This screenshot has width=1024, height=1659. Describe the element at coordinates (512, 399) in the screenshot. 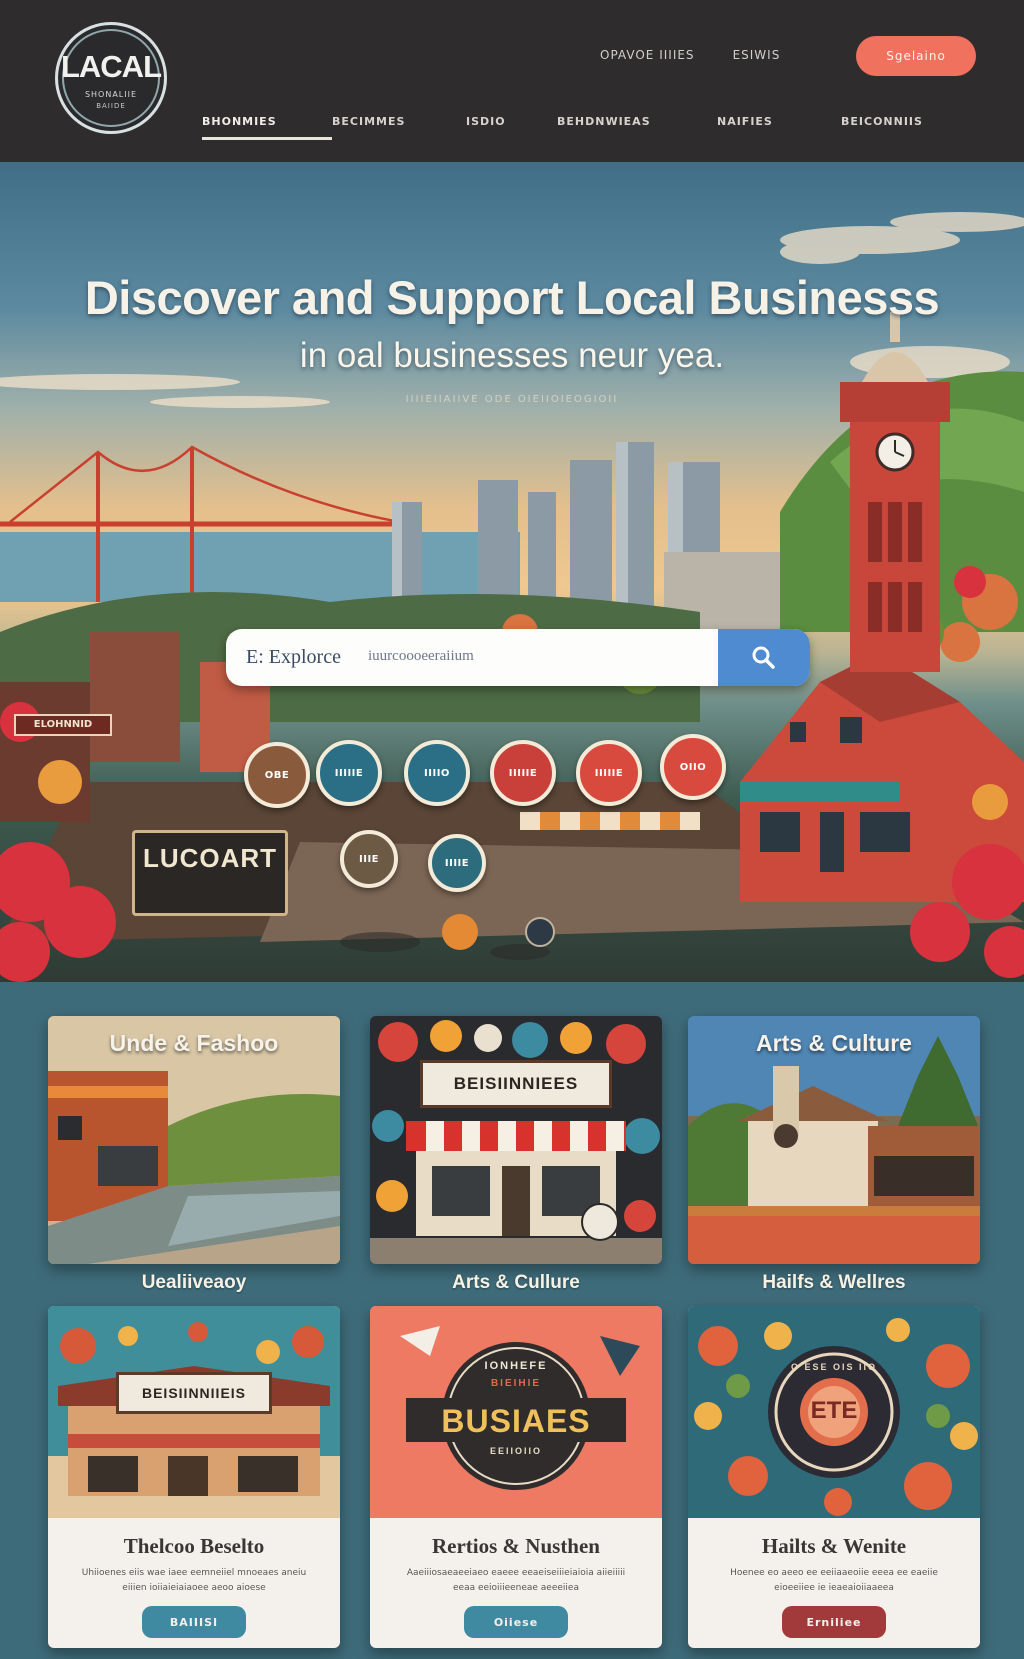

I see `hero-tagline: IIIIEIIAIIVE ODE OIEIIOIEOGIOII` at that location.